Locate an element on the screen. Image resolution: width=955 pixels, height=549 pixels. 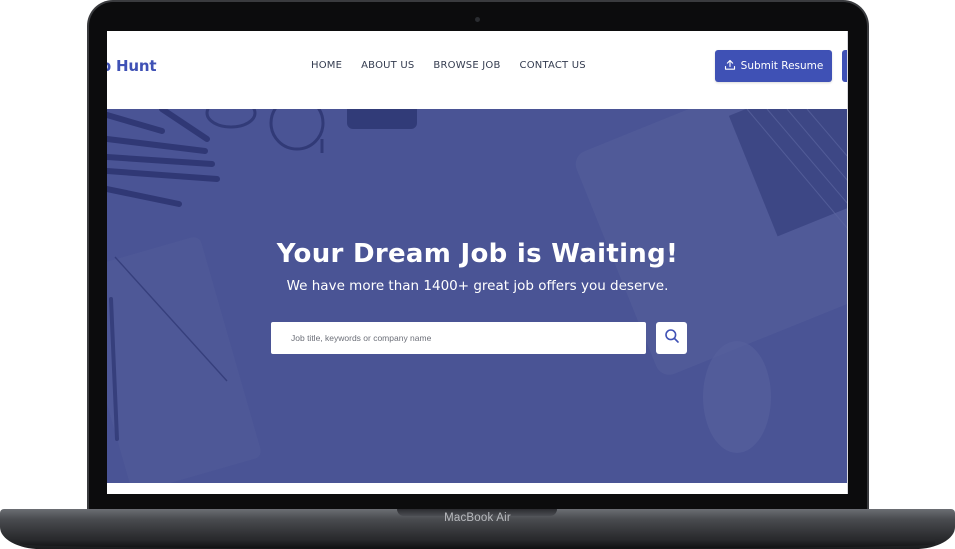
hero-title: Your Dream Job is Waiting! is located at coordinates (477, 254).